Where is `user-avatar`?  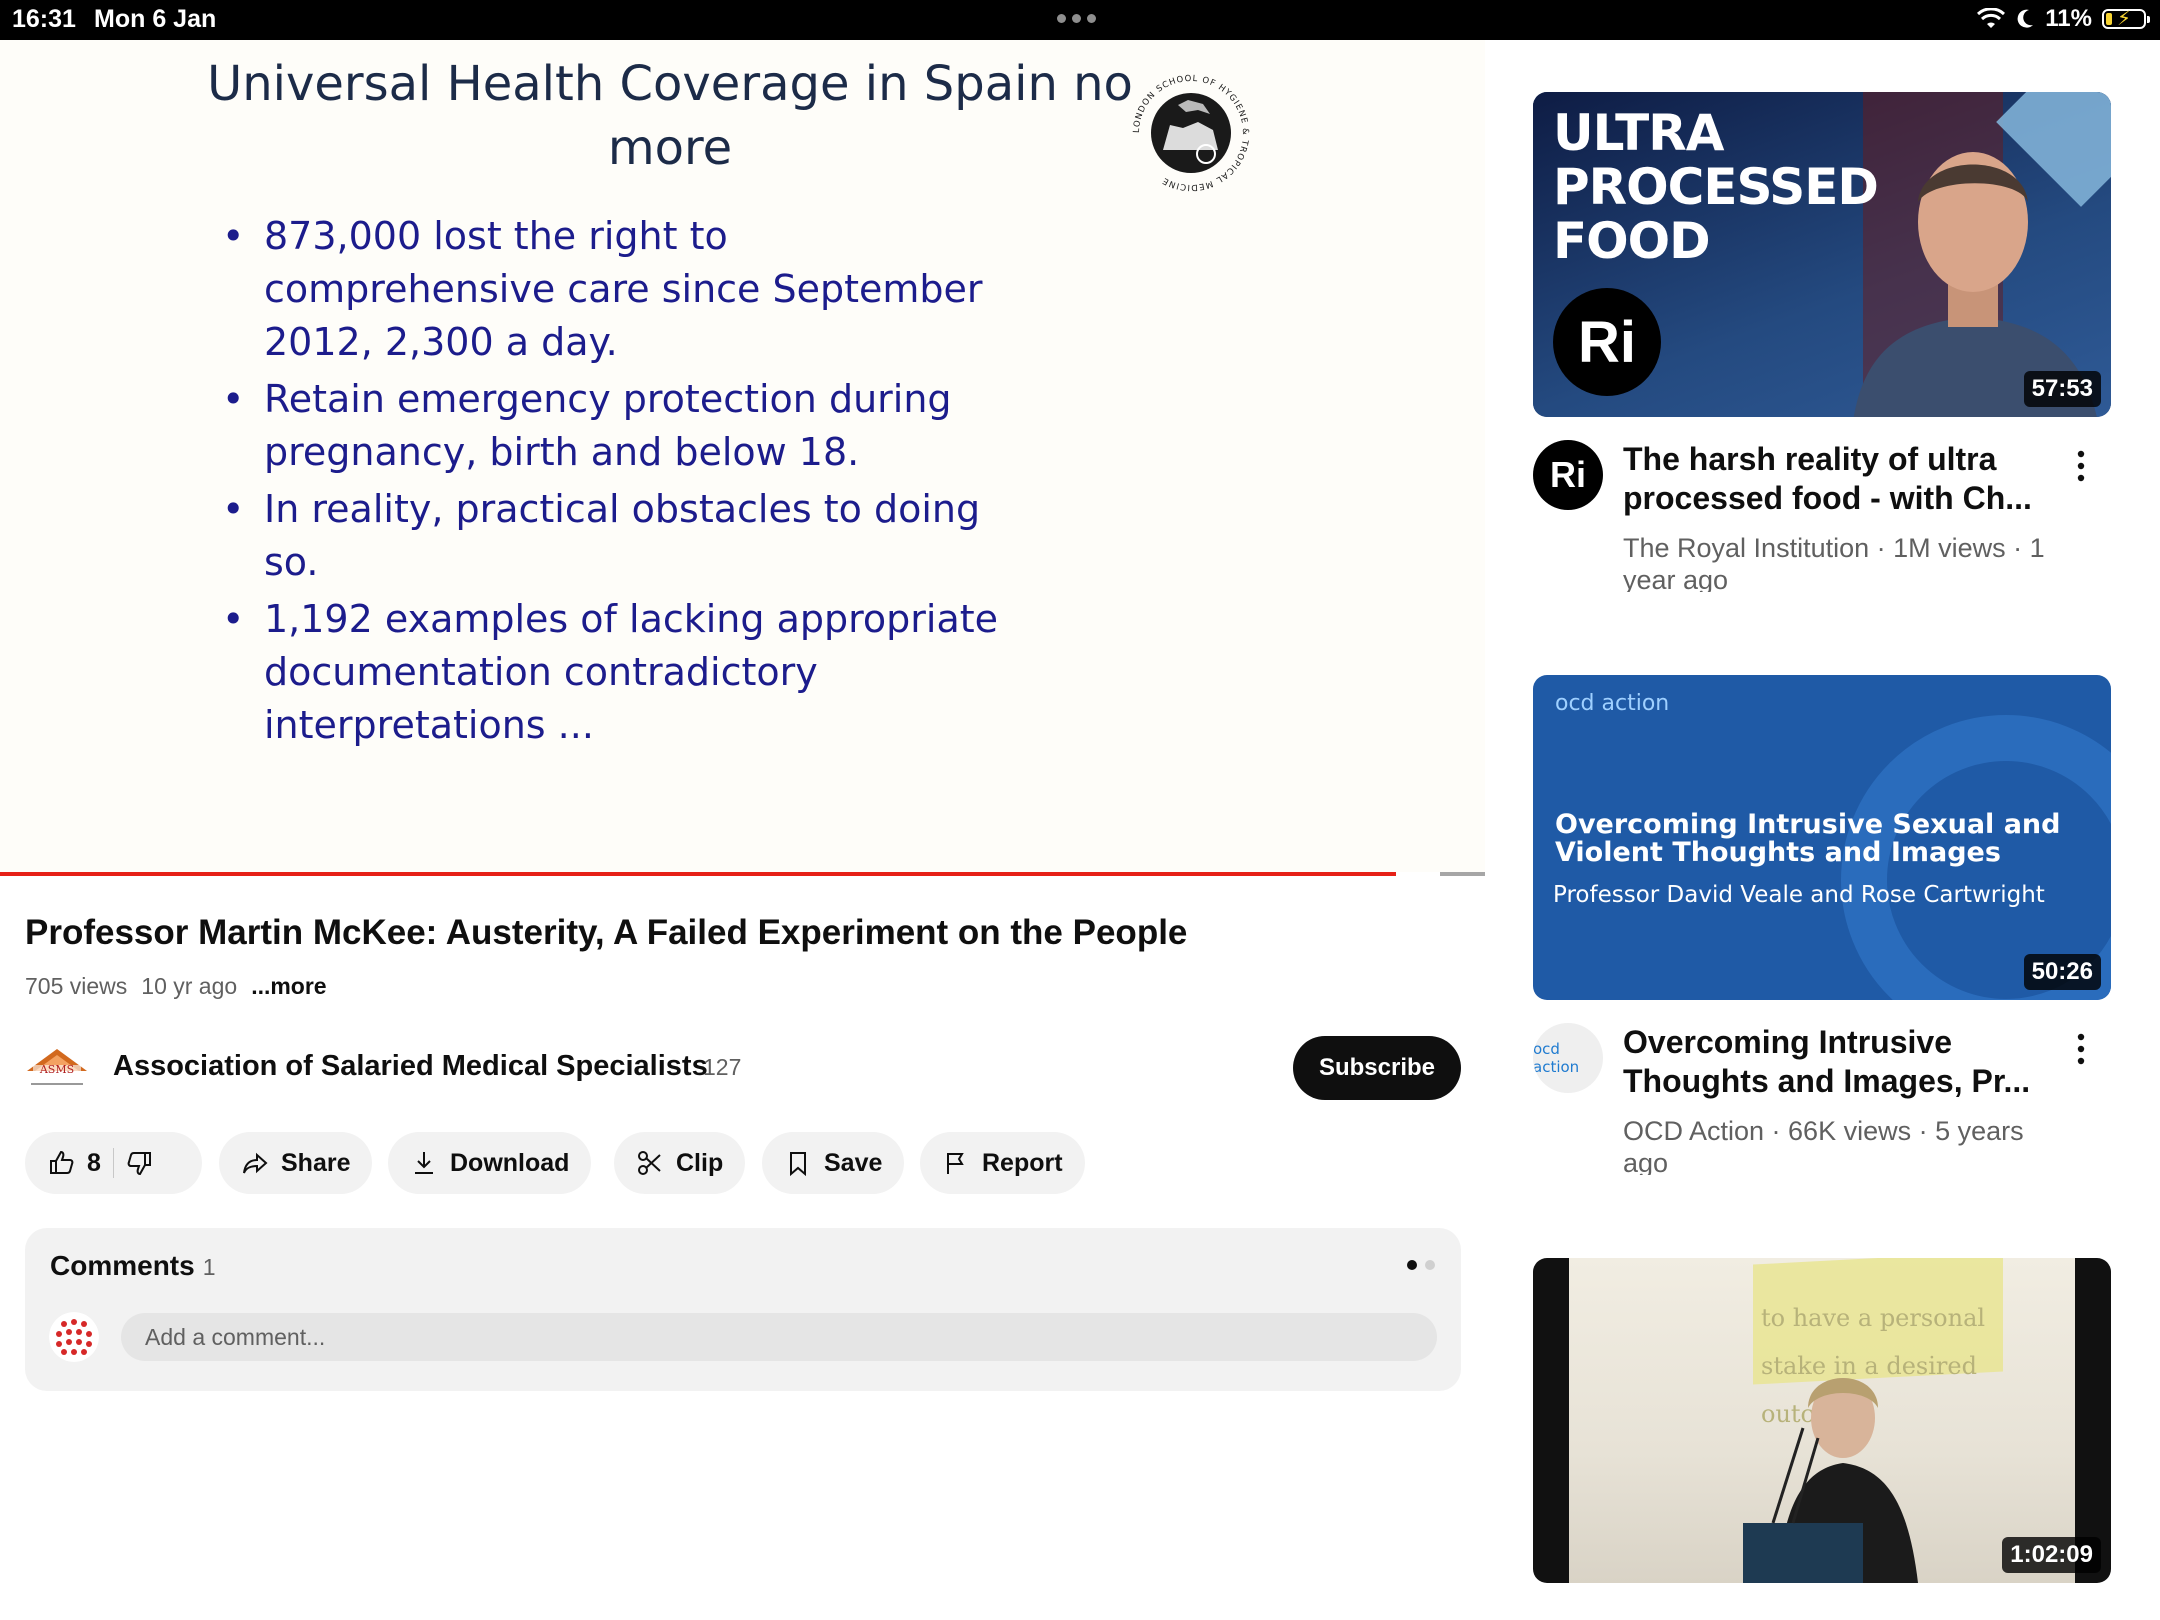
user-avatar is located at coordinates (74, 1337).